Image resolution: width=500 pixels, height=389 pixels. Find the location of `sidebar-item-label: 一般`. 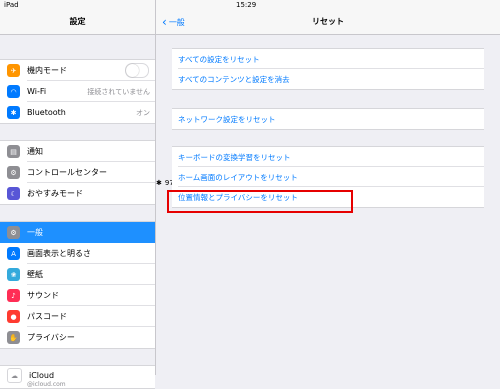

sidebar-item-label: 一般 is located at coordinates (35, 232).